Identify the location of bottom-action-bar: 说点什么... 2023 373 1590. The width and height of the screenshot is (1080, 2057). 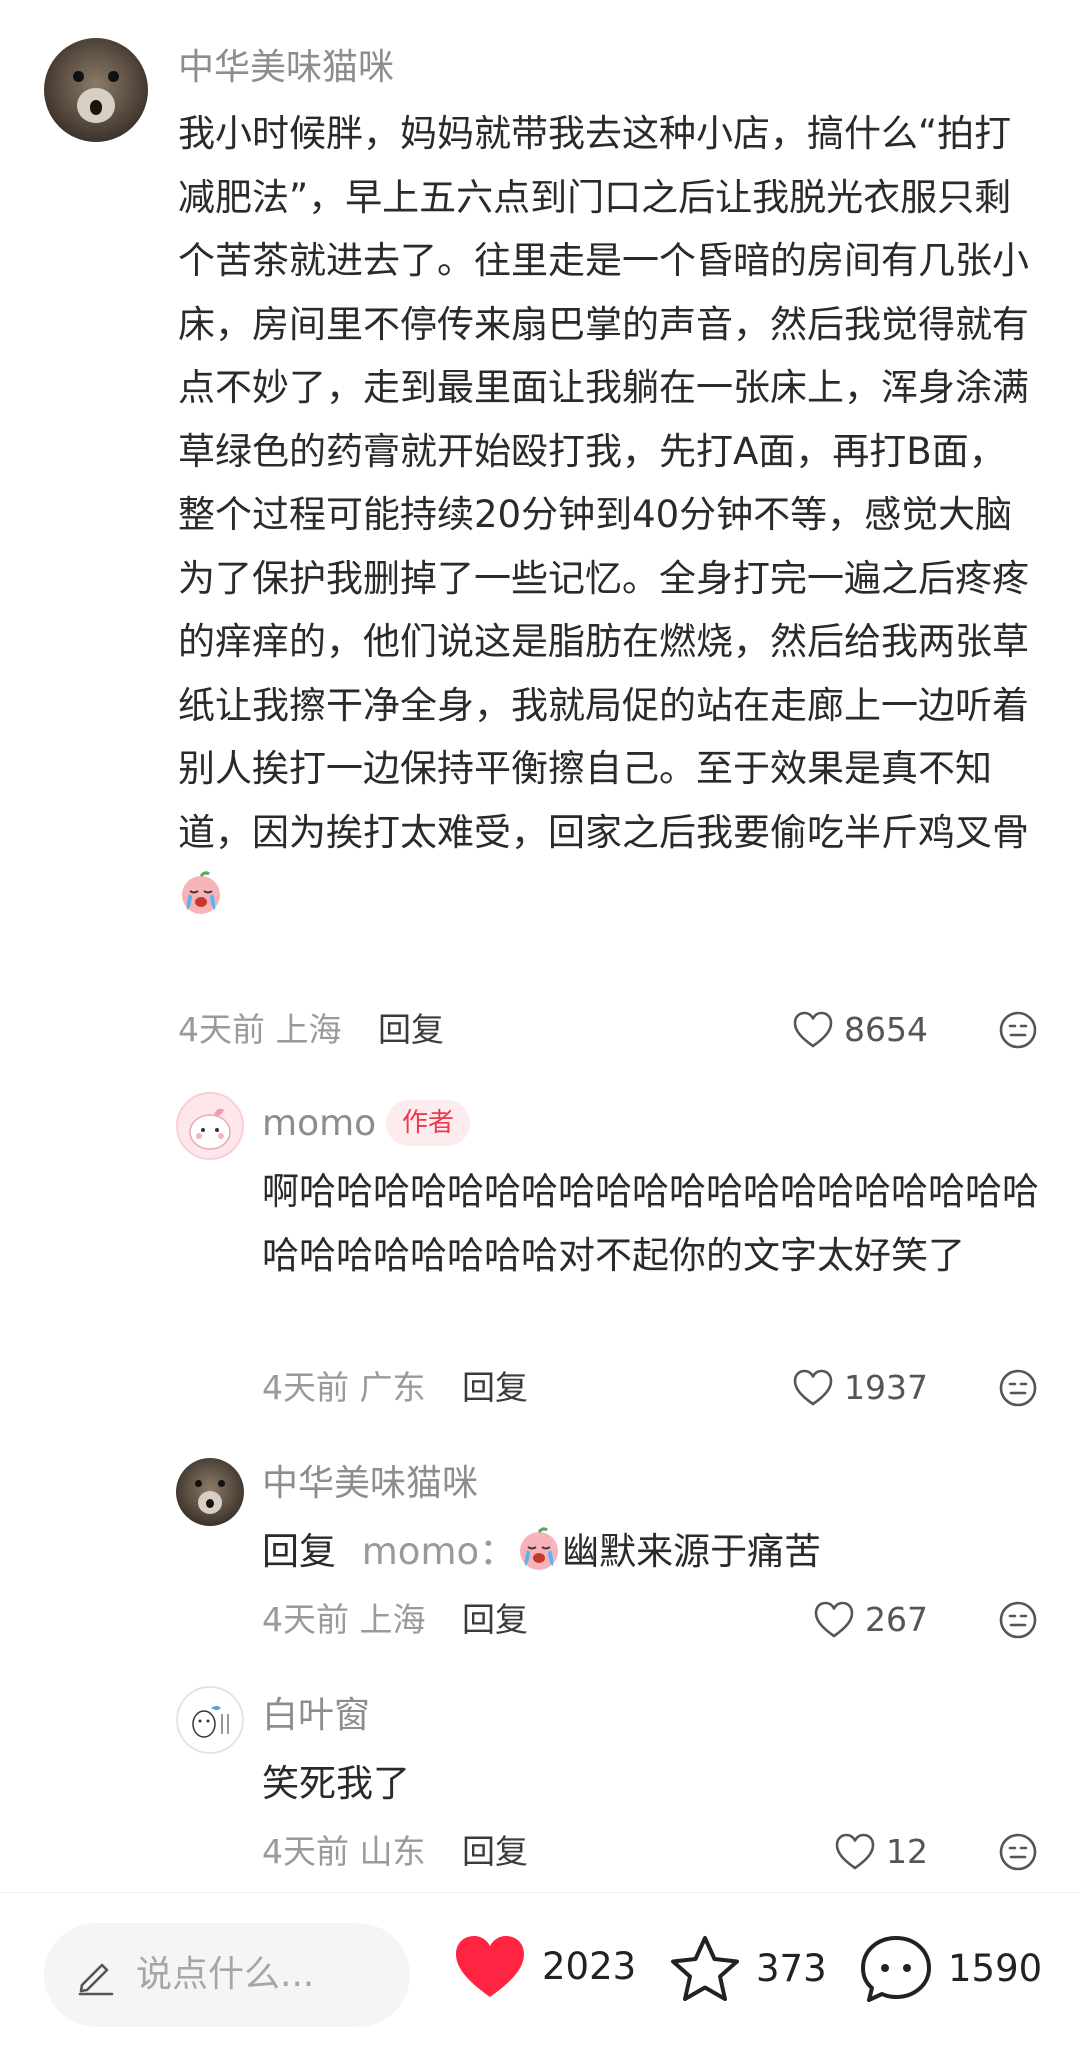
(540, 1974).